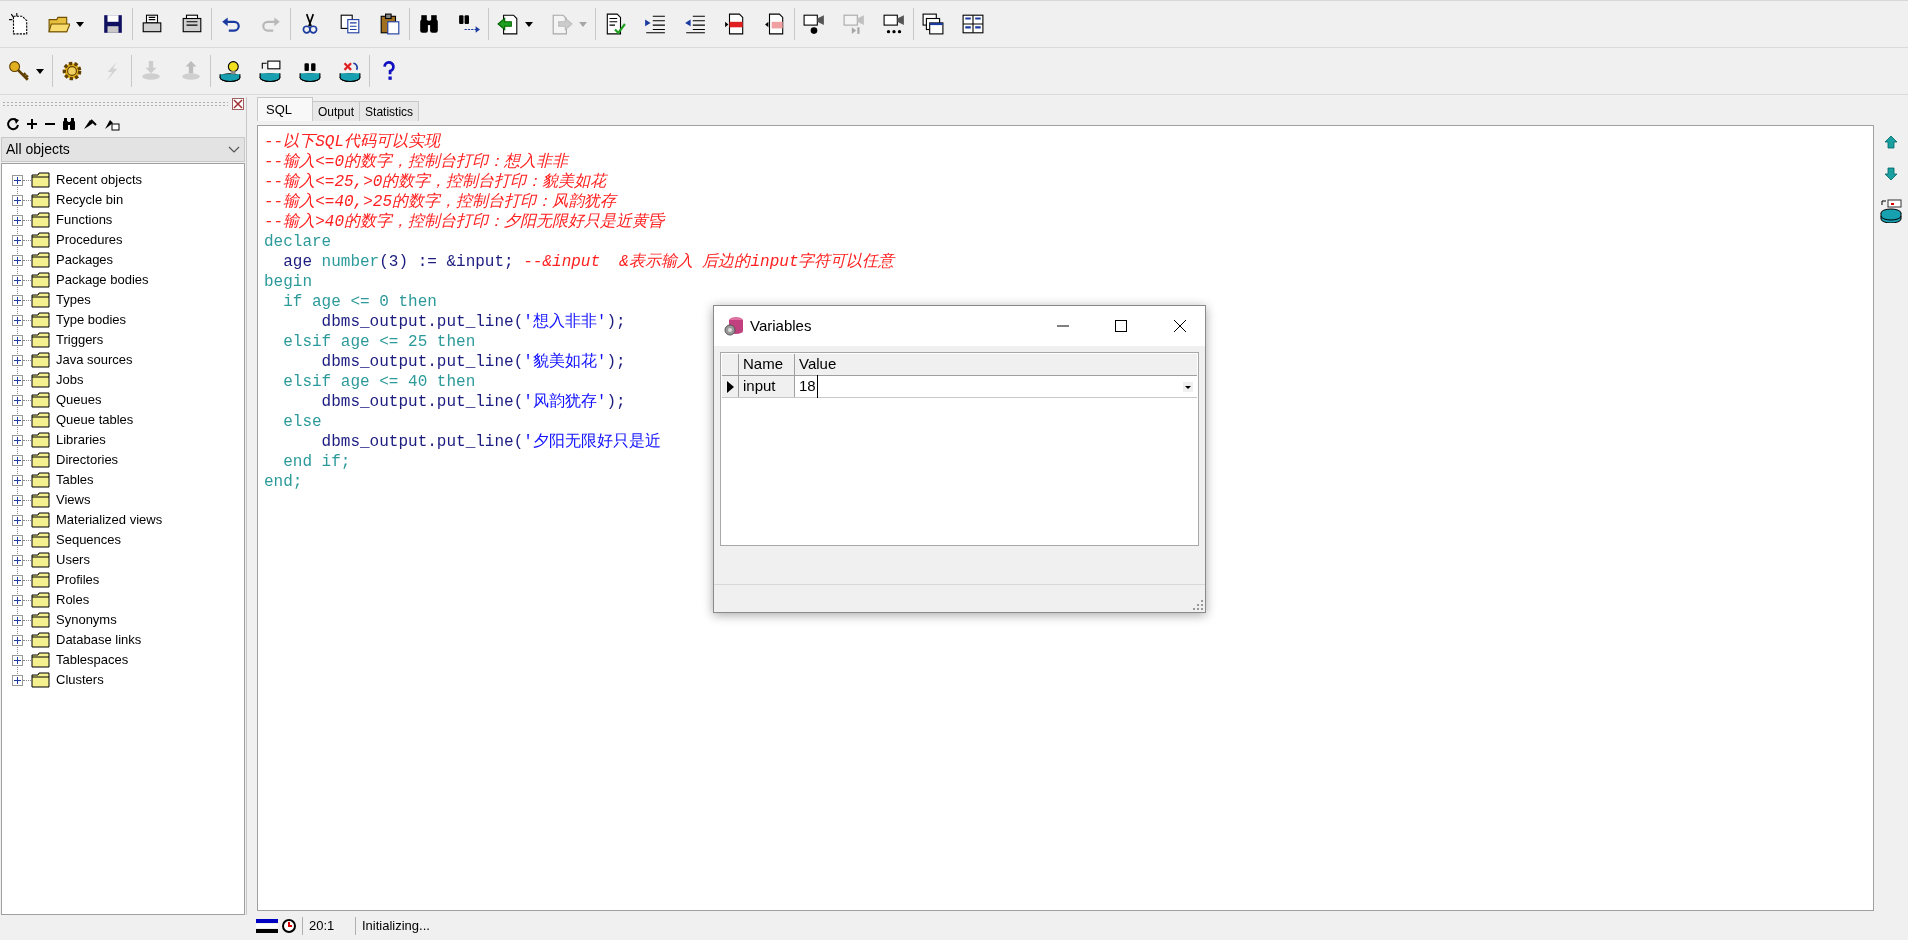 The image size is (1908, 940). Describe the element at coordinates (1121, 326) in the screenshot. I see `maximize-icon` at that location.